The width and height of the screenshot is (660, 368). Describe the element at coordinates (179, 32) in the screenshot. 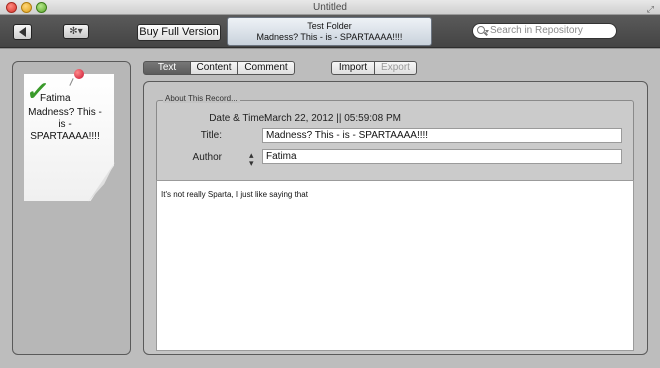

I see `buy-full-version-button: Buy Full Version` at that location.